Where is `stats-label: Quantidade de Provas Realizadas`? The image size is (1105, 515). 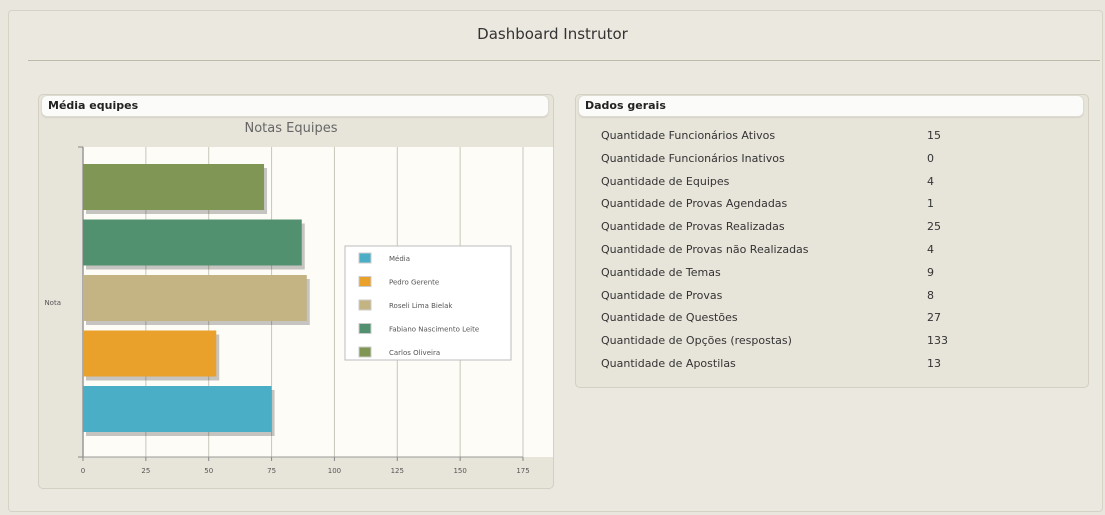 stats-label: Quantidade de Provas Realizadas is located at coordinates (693, 227).